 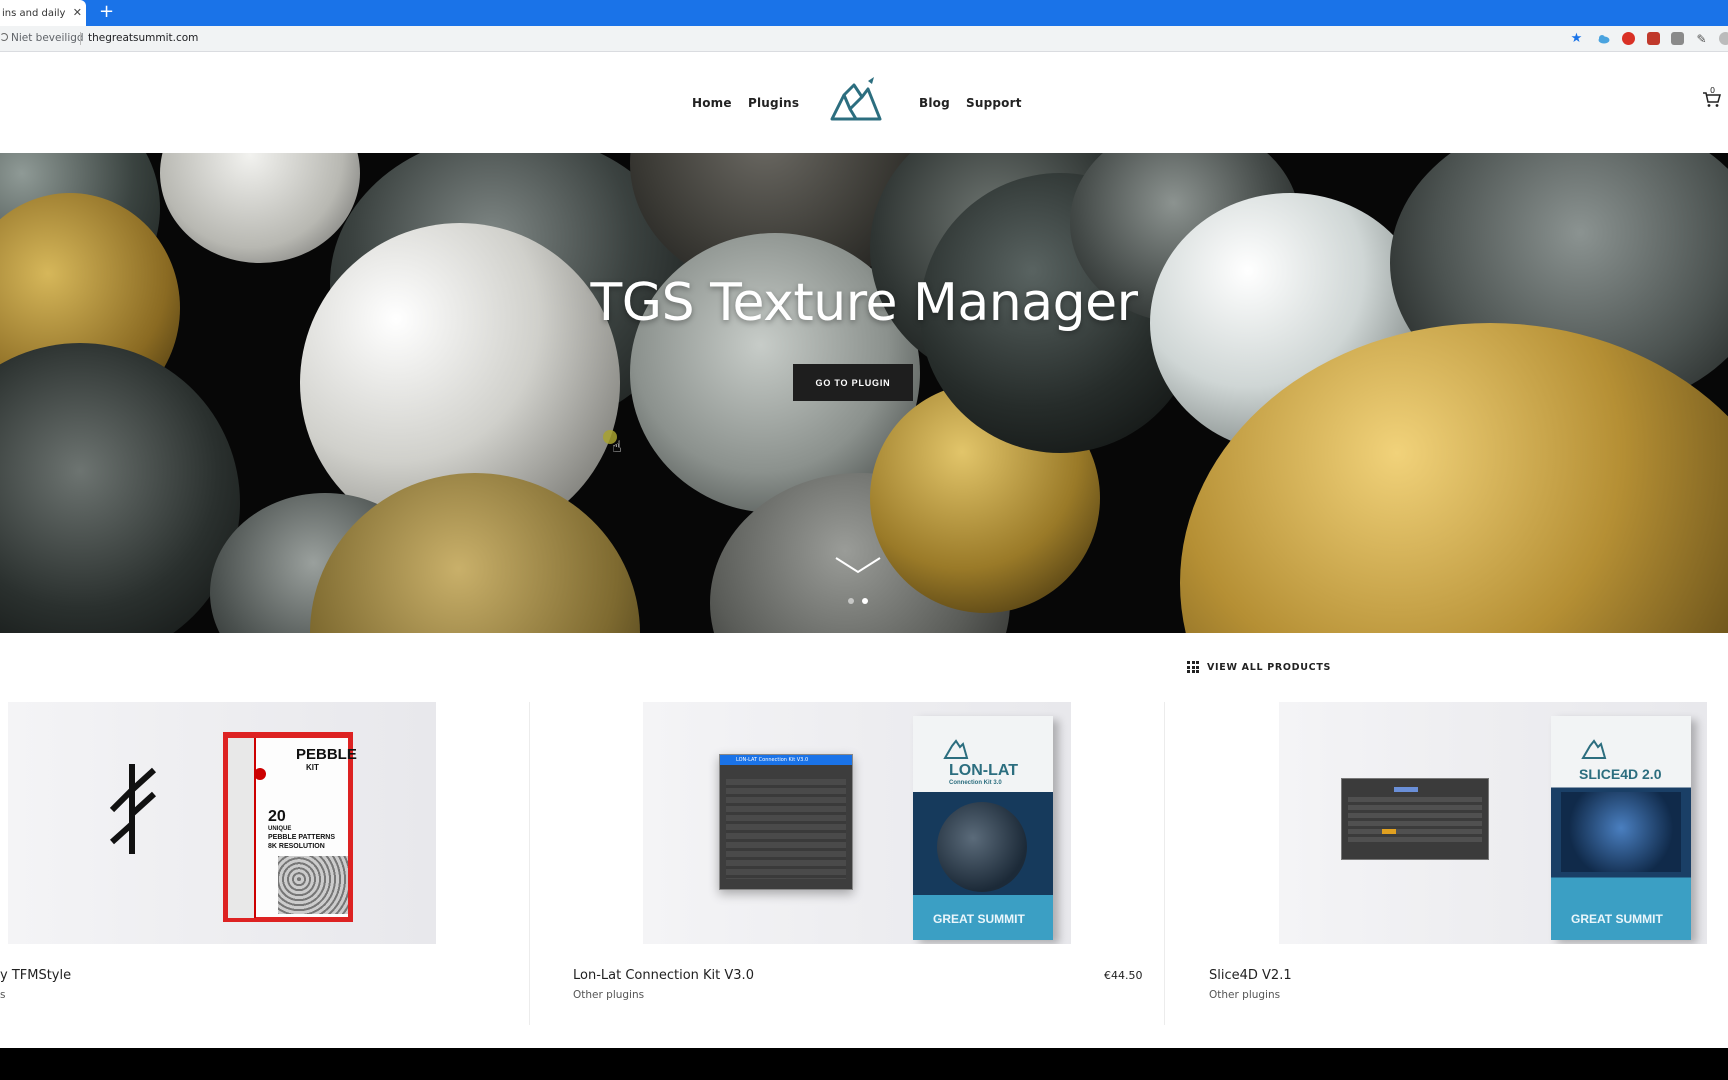 I want to click on address-bar: Niet beveiligd thegreatsummit.com ★ ✎, so click(x=864, y=39).